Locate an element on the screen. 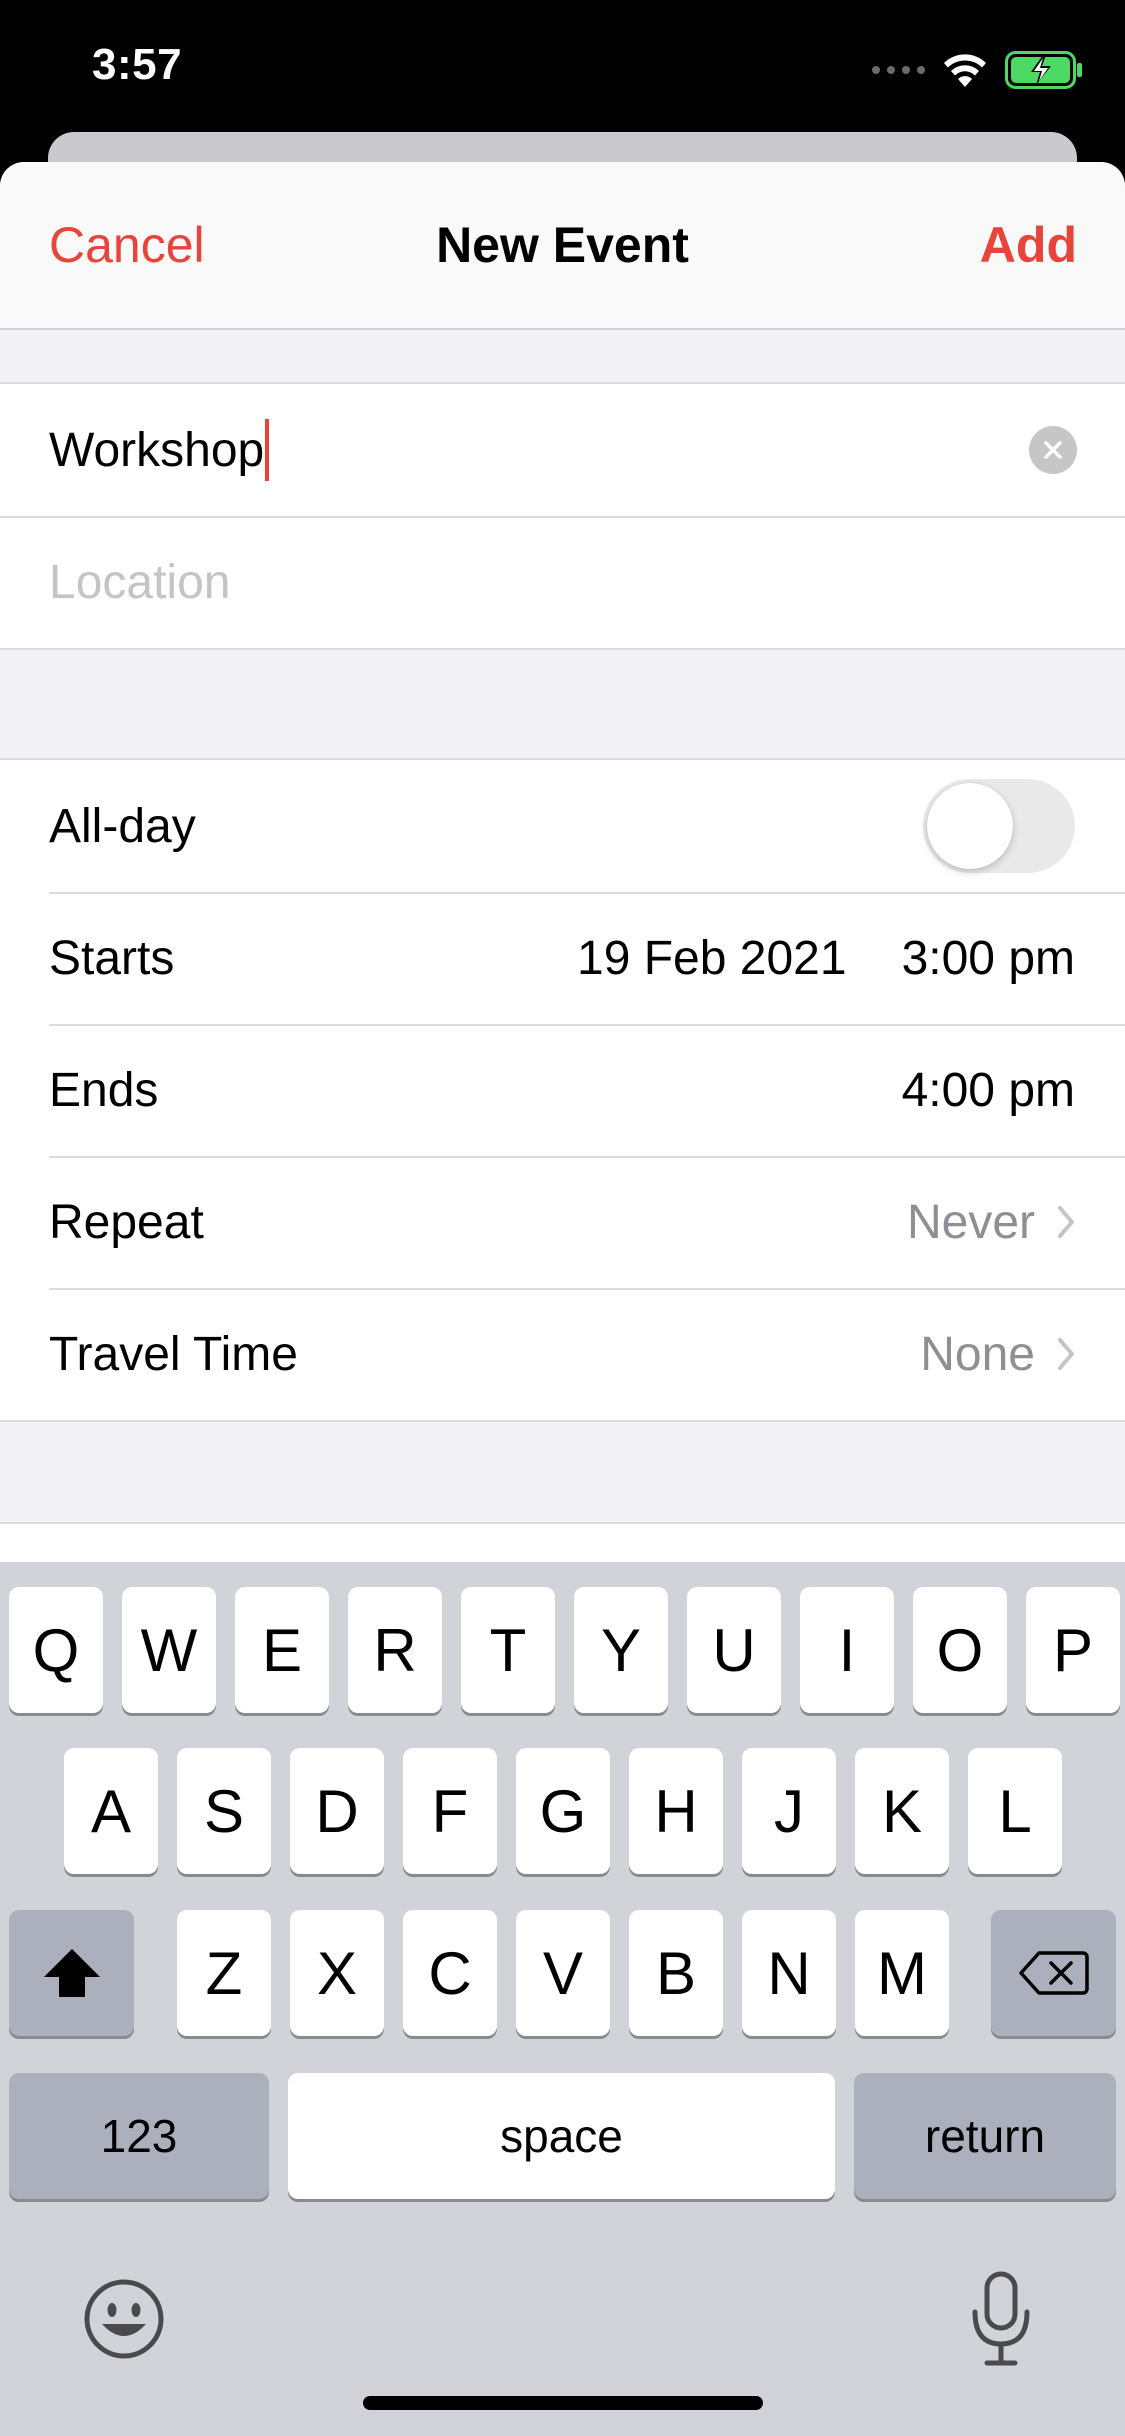 This screenshot has width=1125, height=2436. title-location-group: Workshop Location is located at coordinates (562, 516).